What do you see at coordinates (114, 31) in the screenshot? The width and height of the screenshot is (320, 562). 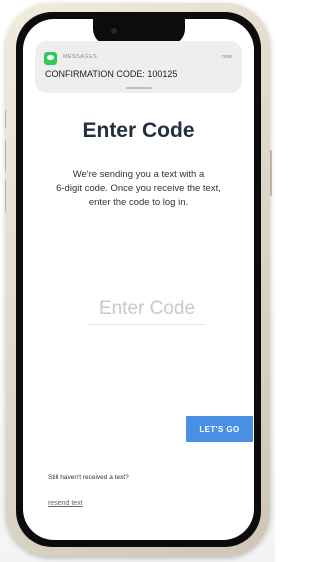 I see `camera-icon` at bounding box center [114, 31].